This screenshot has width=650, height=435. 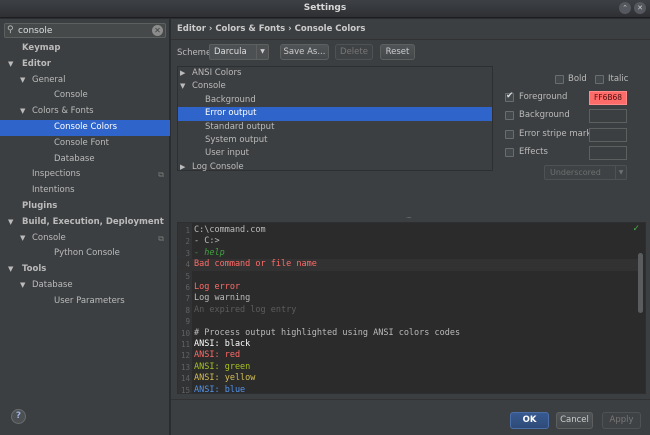 I want to click on splitter-handle: ····, so click(x=411, y=218).